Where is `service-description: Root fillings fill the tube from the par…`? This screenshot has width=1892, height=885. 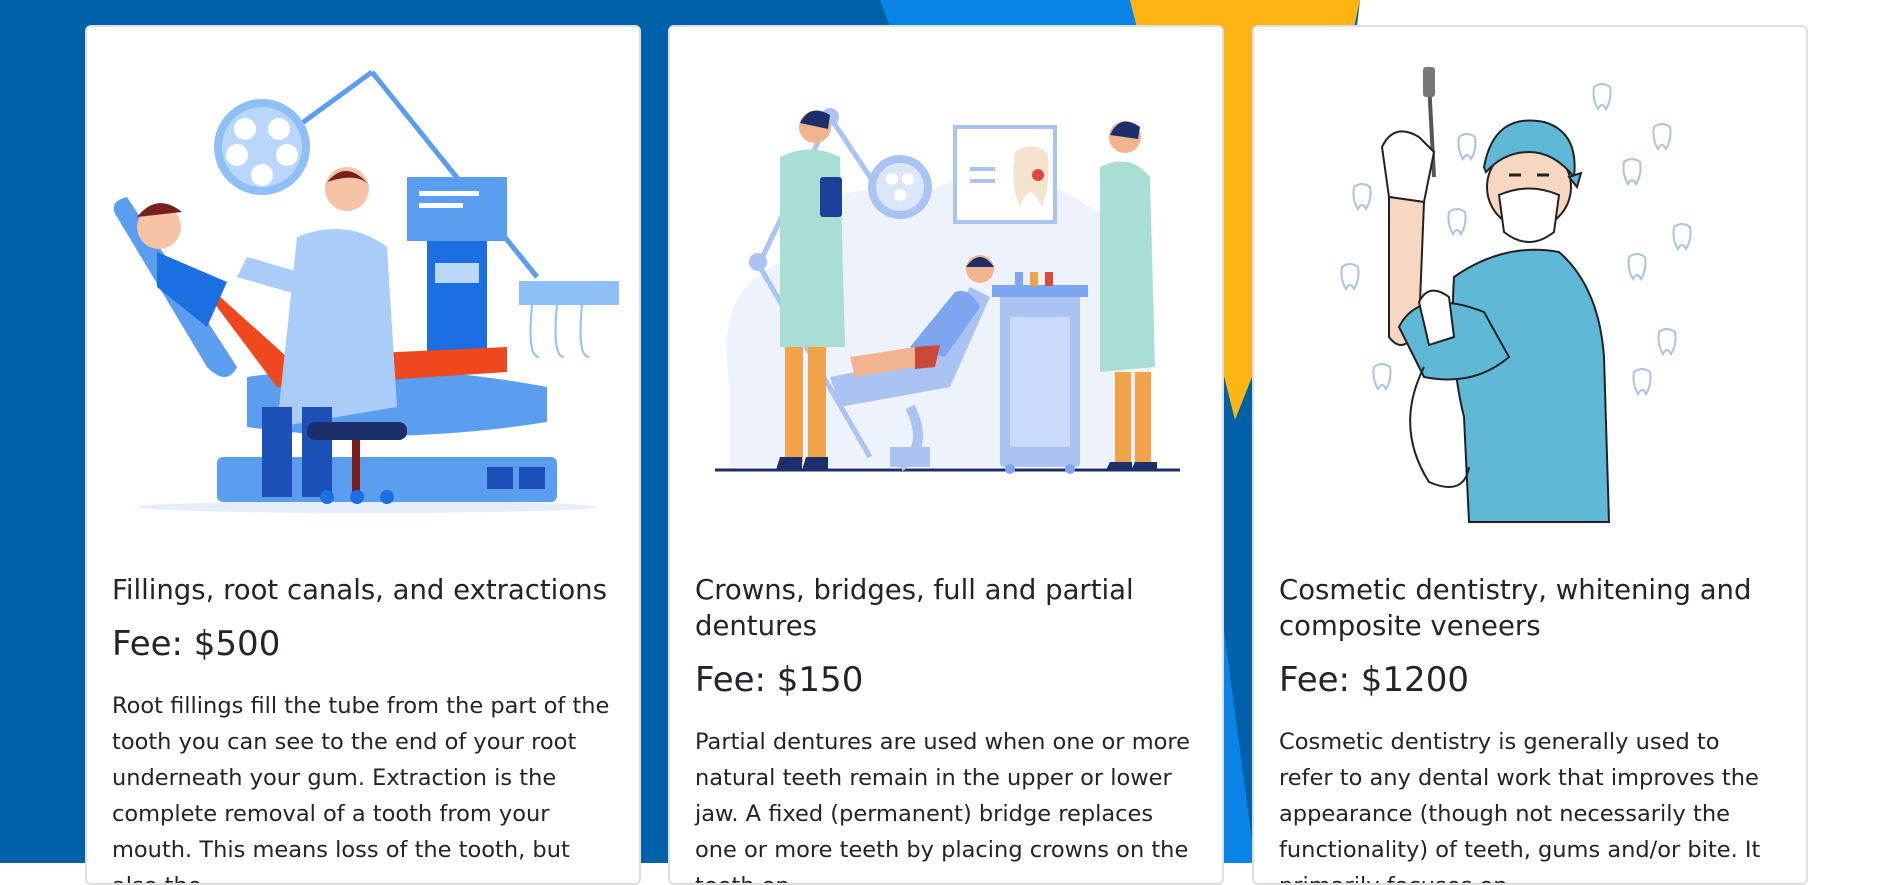 service-description: Root fillings fill the tube from the par… is located at coordinates (361, 788).